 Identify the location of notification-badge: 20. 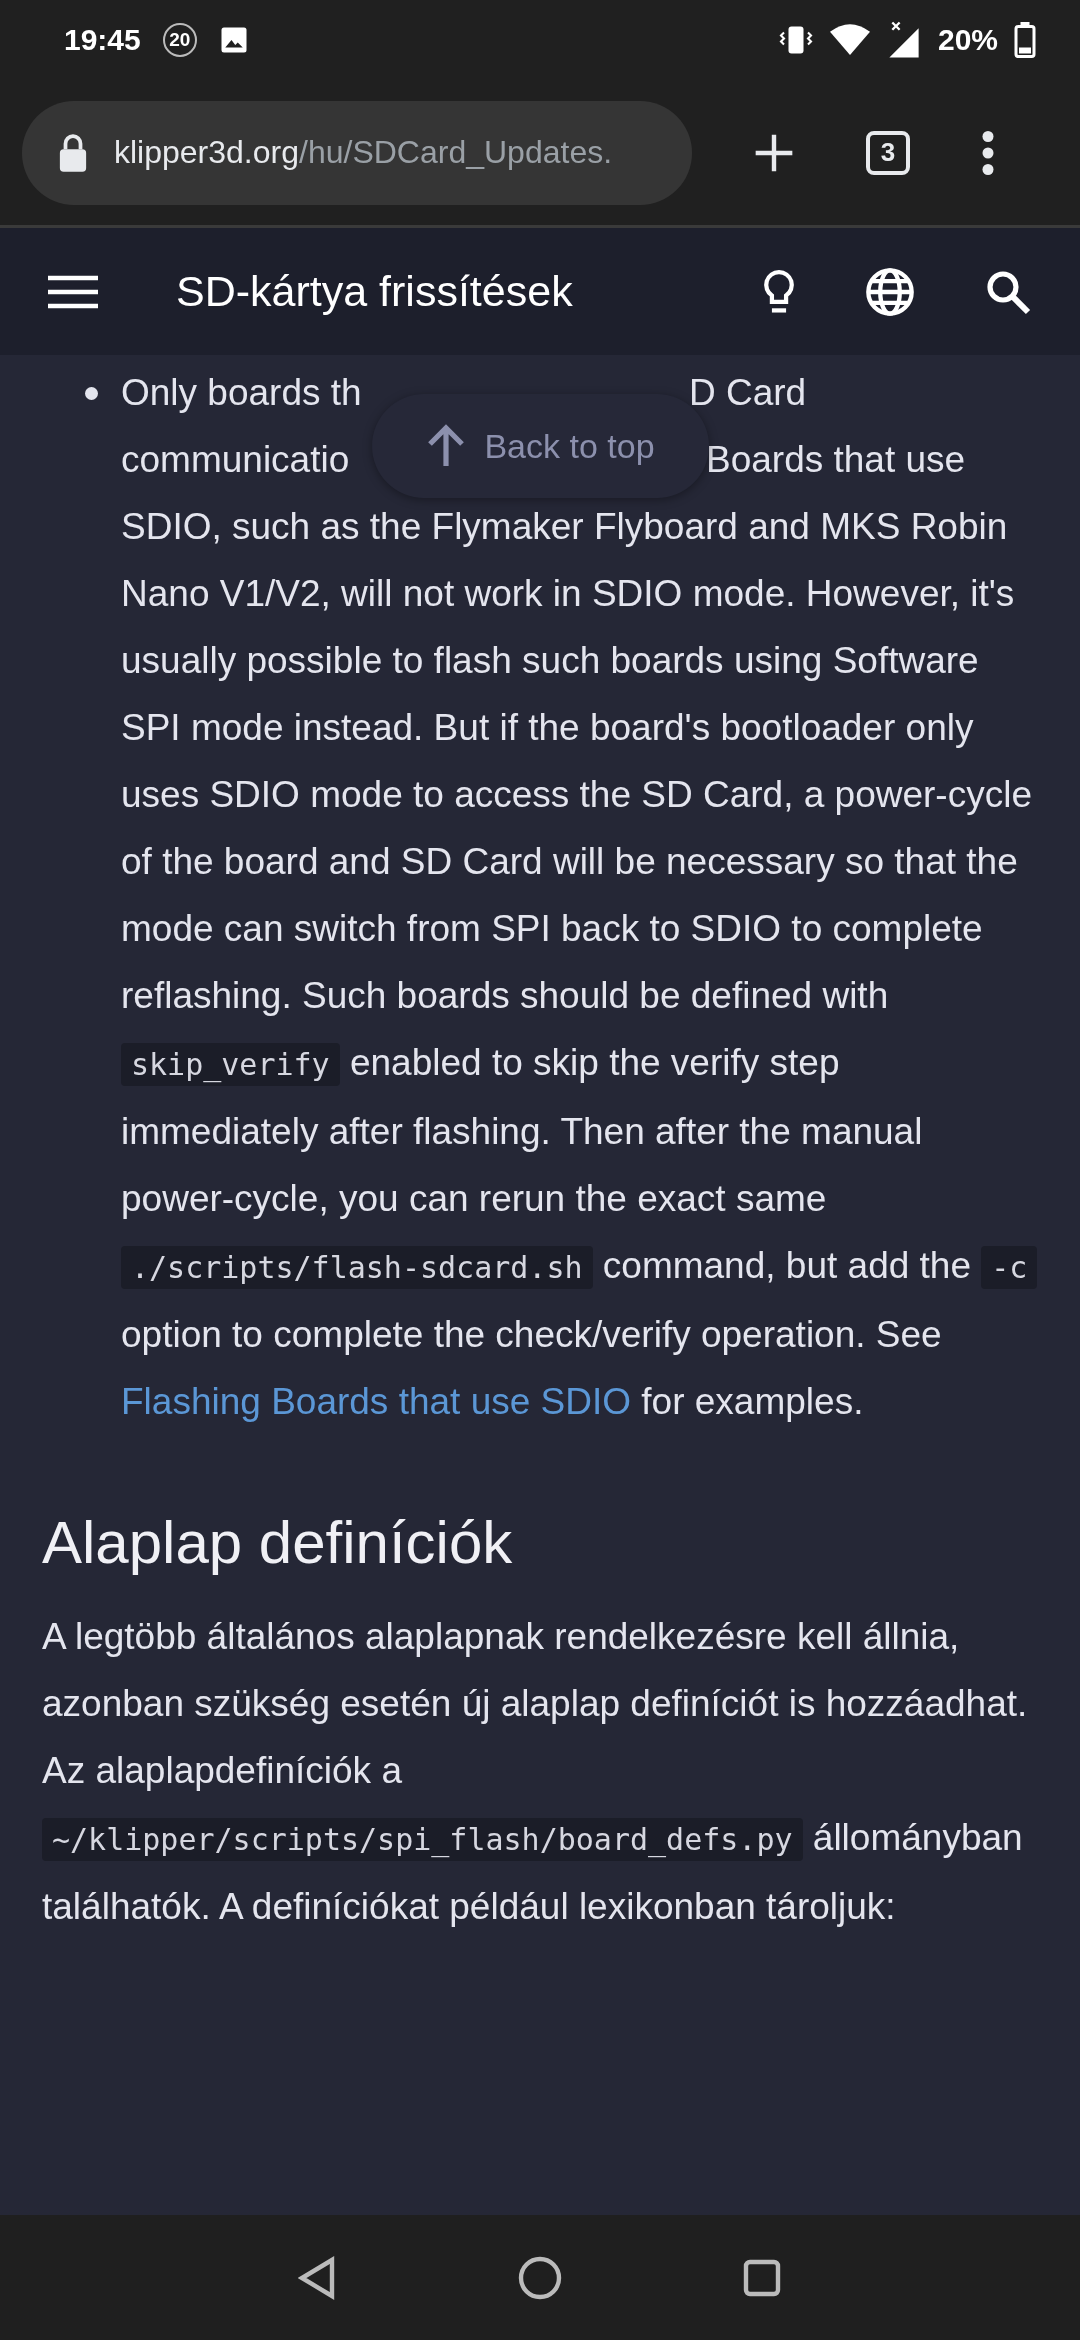
(179, 40).